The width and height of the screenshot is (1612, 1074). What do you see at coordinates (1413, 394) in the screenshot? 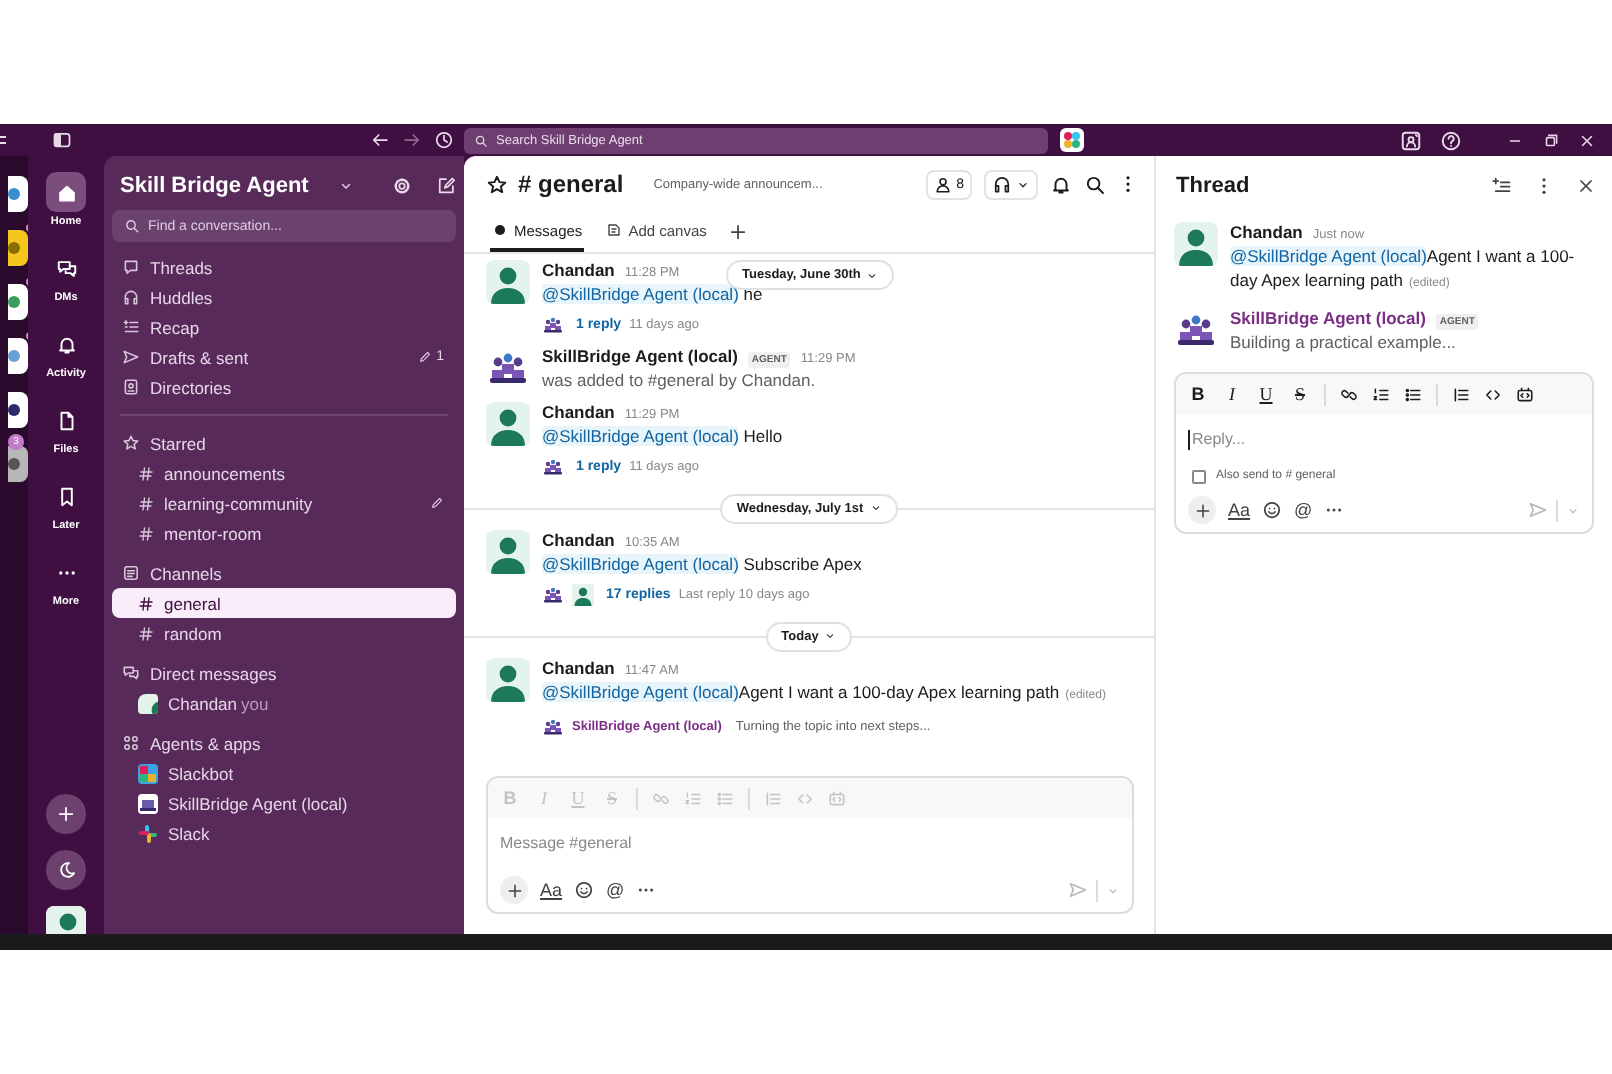
I see `bulleted-list-icon` at bounding box center [1413, 394].